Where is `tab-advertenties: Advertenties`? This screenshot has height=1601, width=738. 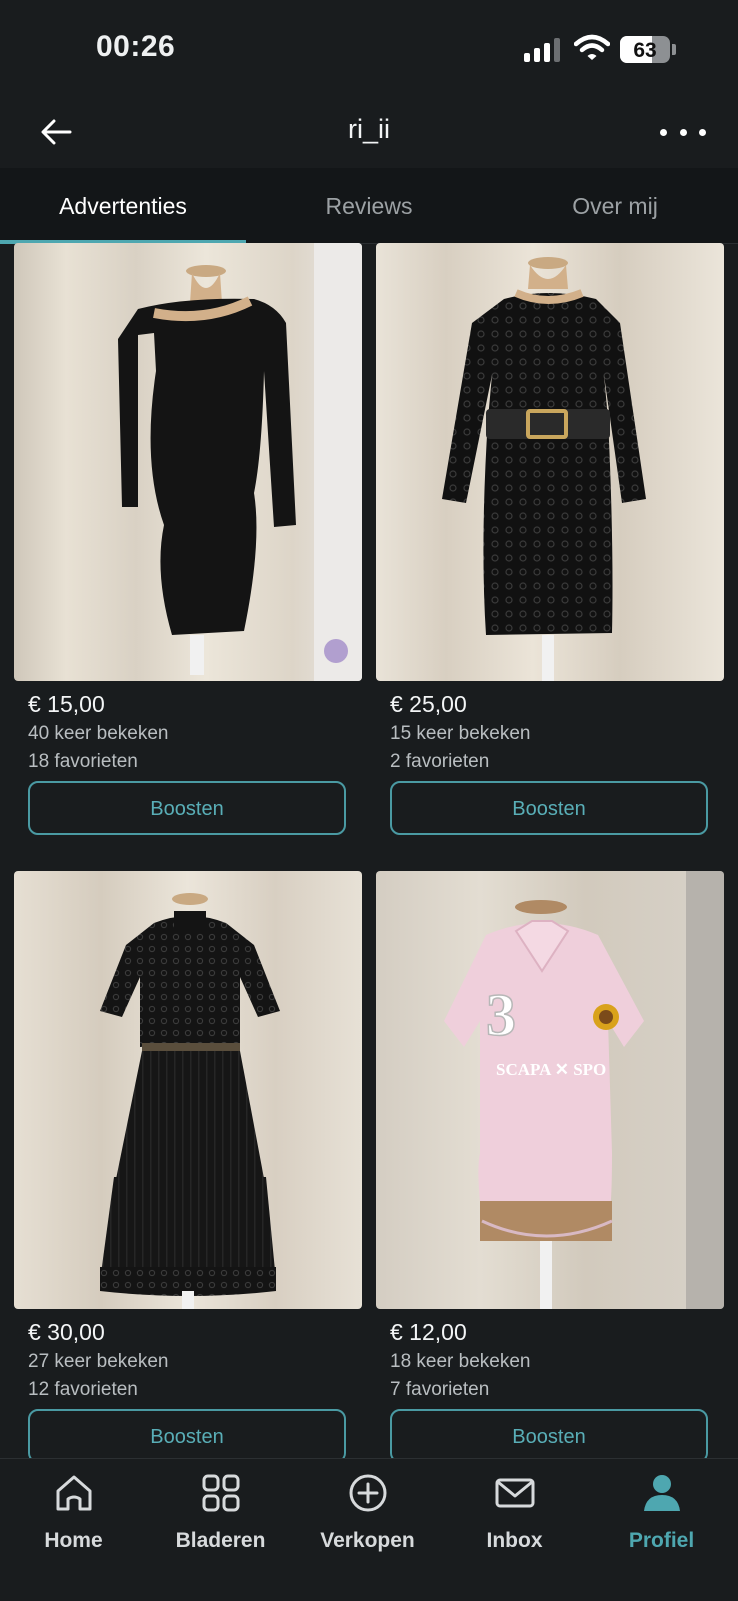 tab-advertenties: Advertenties is located at coordinates (123, 206).